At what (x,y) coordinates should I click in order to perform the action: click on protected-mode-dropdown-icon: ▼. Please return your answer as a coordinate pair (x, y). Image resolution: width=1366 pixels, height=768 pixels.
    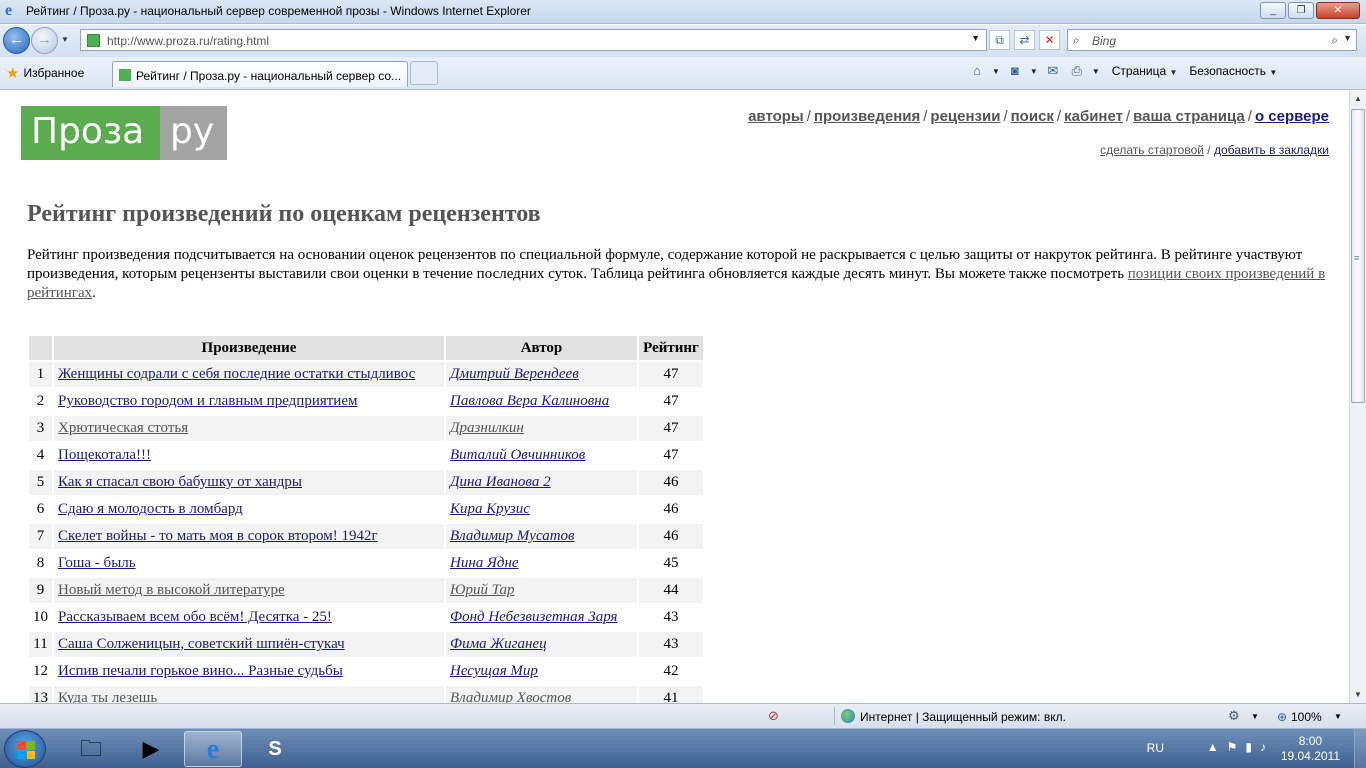
    Looking at the image, I should click on (1255, 716).